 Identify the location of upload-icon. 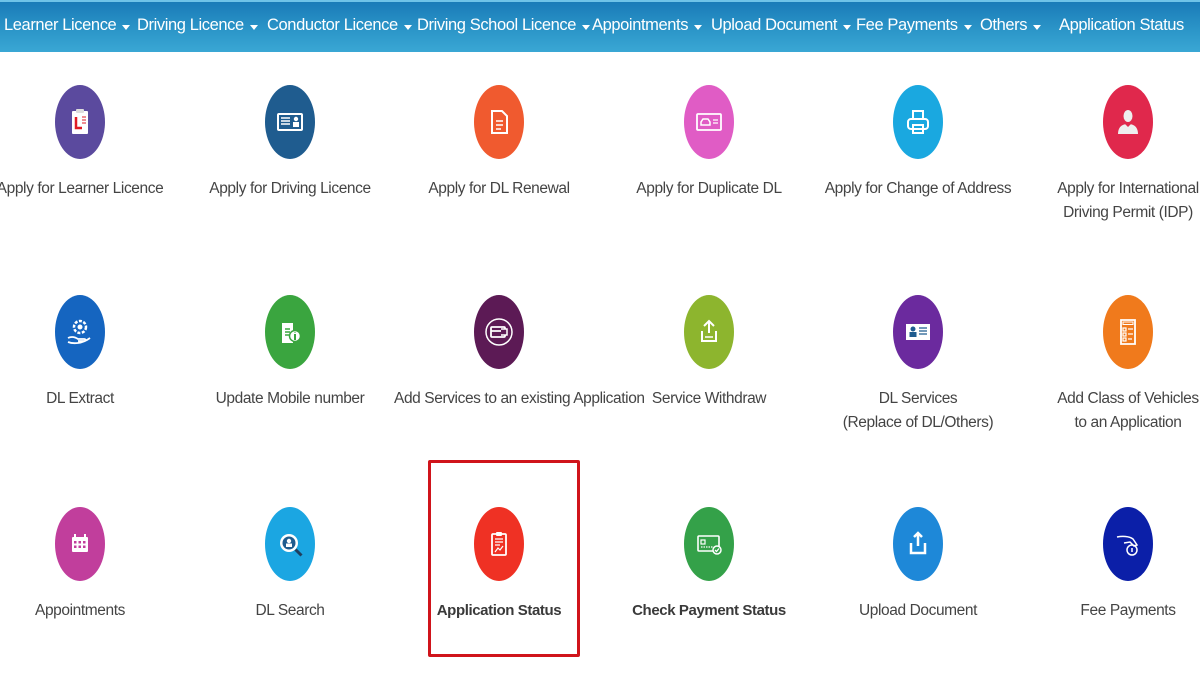
(918, 544).